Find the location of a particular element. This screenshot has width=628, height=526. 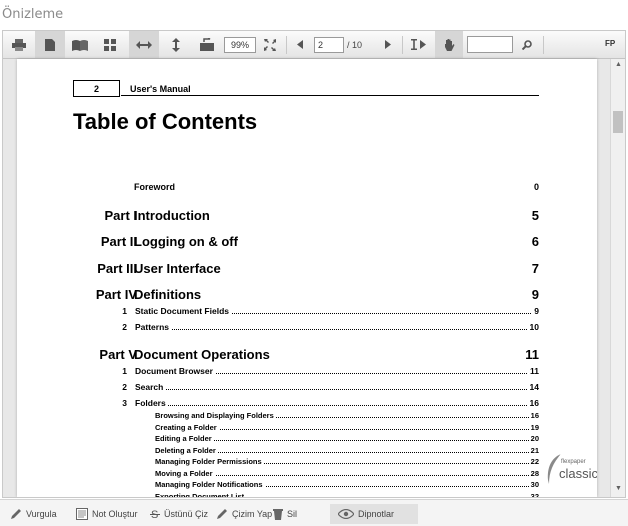

toc-section-number: 3 is located at coordinates (124, 403).